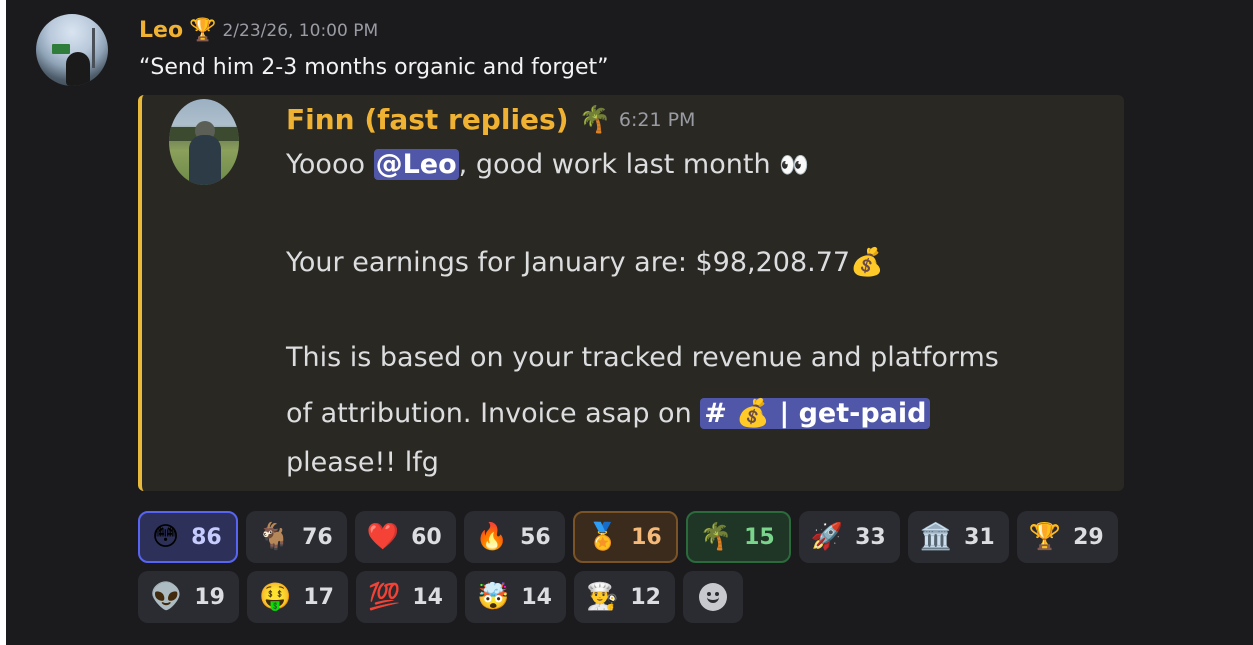 The image size is (1253, 645). Describe the element at coordinates (330, 164) in the screenshot. I see `embed-text: Yoooo` at that location.